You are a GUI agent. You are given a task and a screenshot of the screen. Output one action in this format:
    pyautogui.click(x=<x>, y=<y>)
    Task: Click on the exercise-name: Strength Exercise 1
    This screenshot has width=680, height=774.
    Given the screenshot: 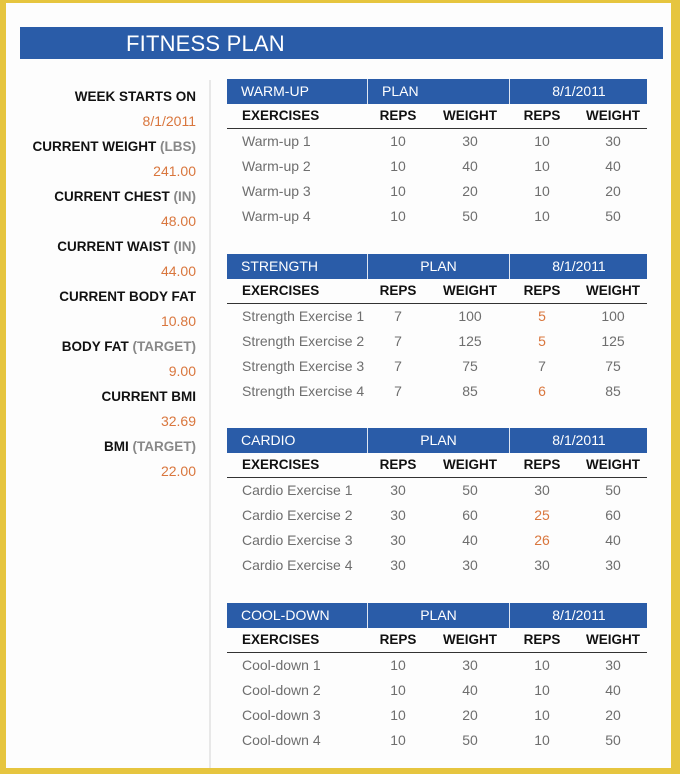 What is the action you would take?
    pyautogui.click(x=303, y=316)
    